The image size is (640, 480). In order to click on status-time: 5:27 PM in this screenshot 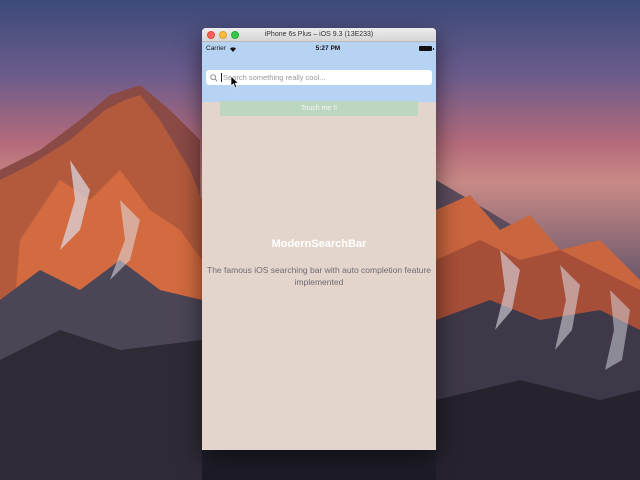, I will do `click(328, 48)`.